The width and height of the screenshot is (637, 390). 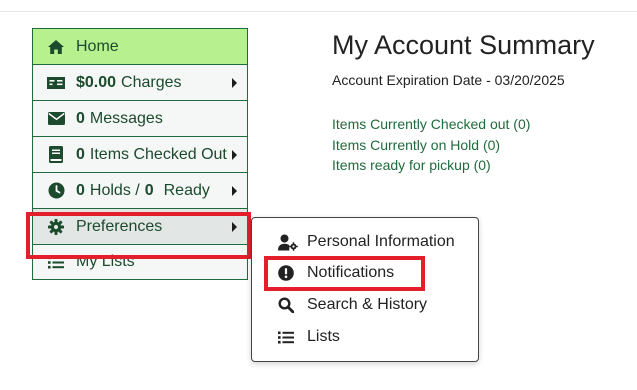 I want to click on sidebar-item-charges: $0.00 Charges, so click(x=140, y=82).